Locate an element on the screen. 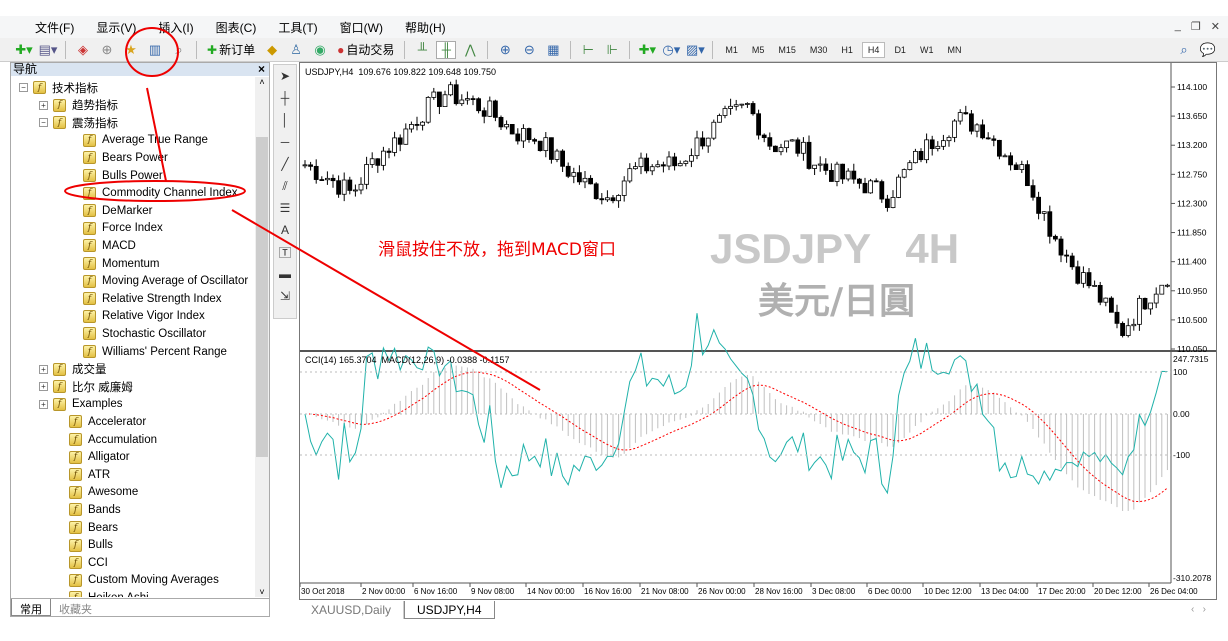 This screenshot has height=641, width=1228. navigator-item: f Relative Strength Index is located at coordinates (152, 298).